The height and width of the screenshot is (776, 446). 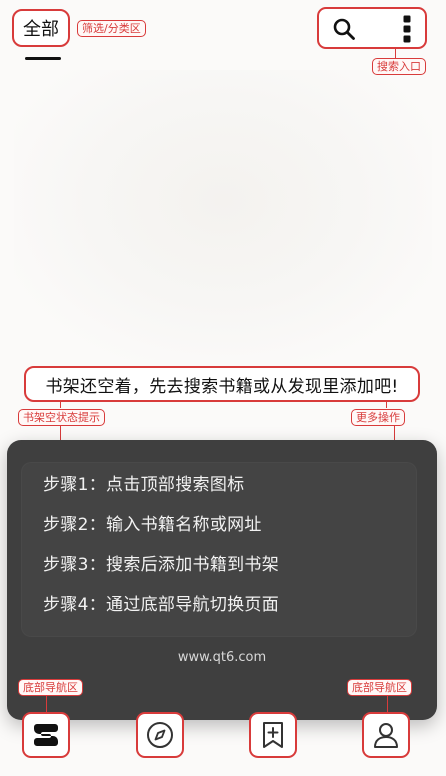 What do you see at coordinates (152, 525) in the screenshot?
I see `guide-step-2: 步骤2：输入书籍名称或网址` at bounding box center [152, 525].